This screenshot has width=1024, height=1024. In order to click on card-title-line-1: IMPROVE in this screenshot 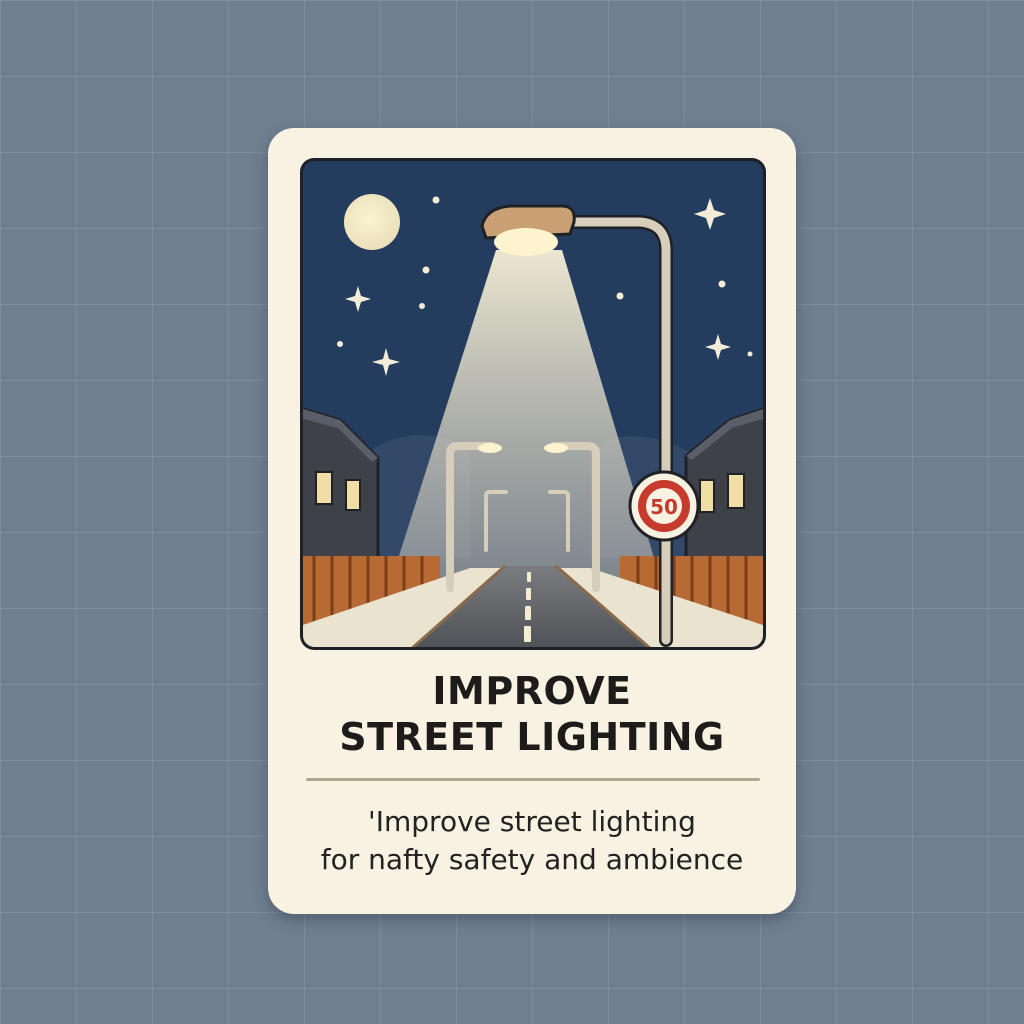, I will do `click(532, 691)`.